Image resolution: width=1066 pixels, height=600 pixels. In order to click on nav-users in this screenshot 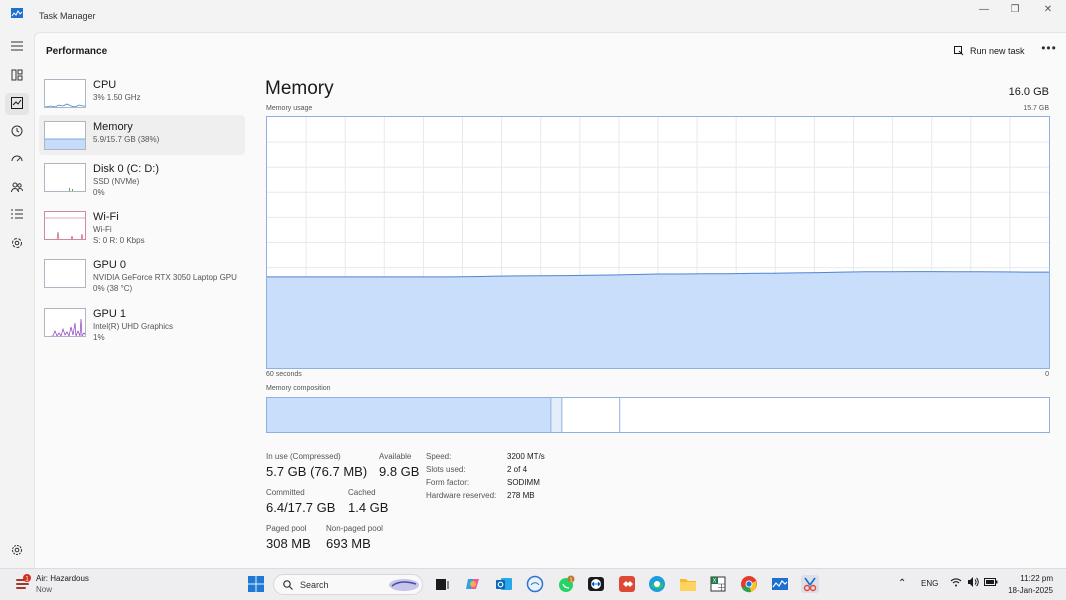, I will do `click(17, 188)`.